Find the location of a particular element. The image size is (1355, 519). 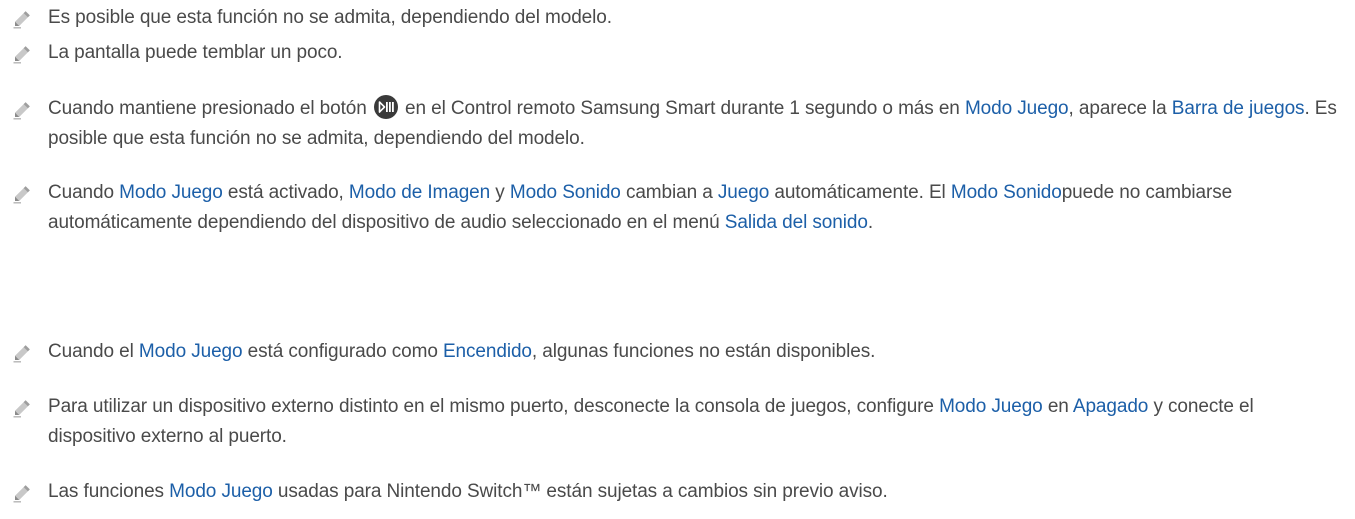

highlighted-term: Modo de Imagen is located at coordinates (419, 192).